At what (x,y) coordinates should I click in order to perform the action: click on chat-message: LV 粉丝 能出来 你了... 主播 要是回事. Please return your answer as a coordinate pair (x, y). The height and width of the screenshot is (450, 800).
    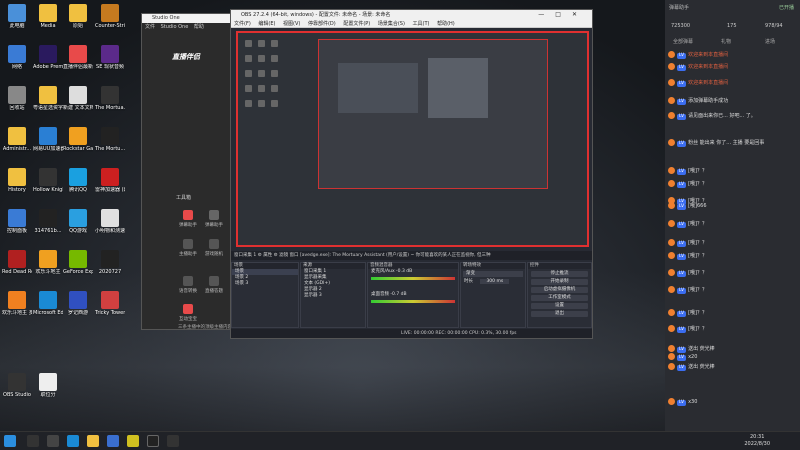
    Looking at the image, I should click on (732, 143).